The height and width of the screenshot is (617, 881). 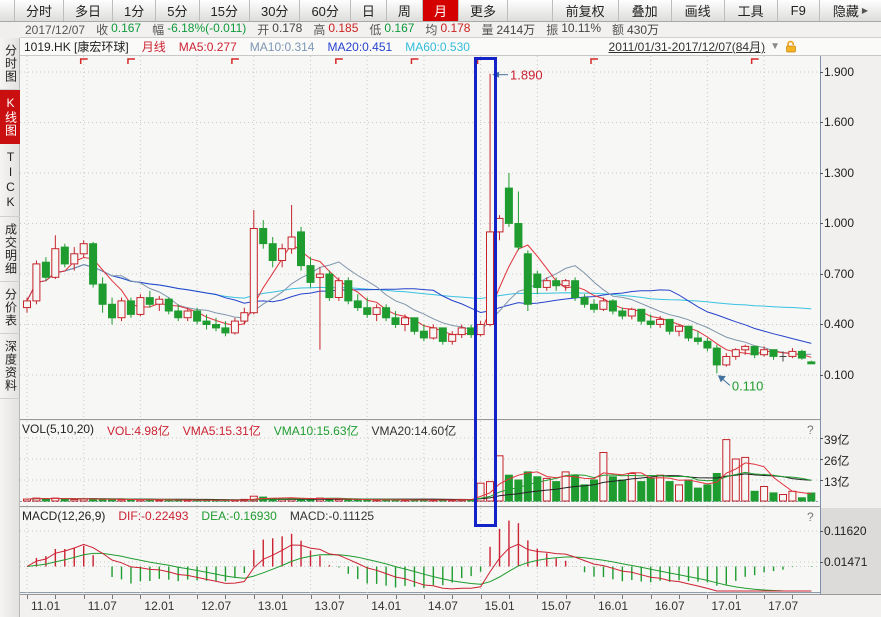 I want to click on sidebar-item-price-table: 分价表, so click(x=10, y=308).